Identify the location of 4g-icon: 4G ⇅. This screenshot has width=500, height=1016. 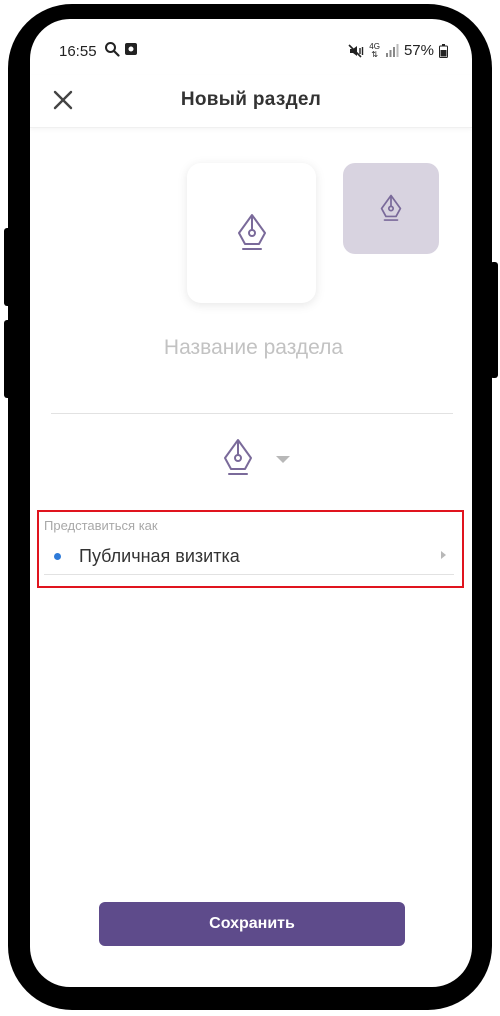
(374, 50).